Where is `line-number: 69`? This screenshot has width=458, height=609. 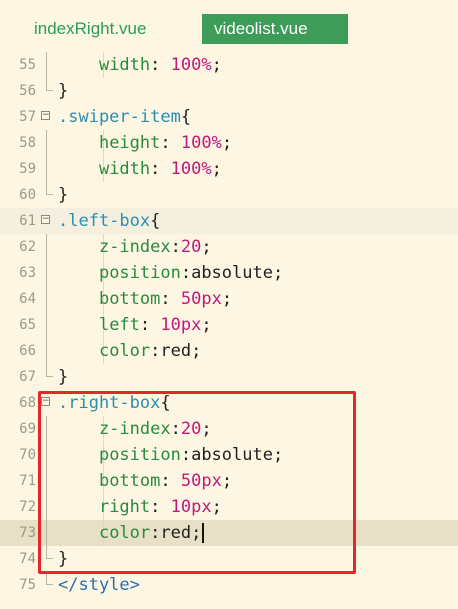
line-number: 69 is located at coordinates (27, 429).